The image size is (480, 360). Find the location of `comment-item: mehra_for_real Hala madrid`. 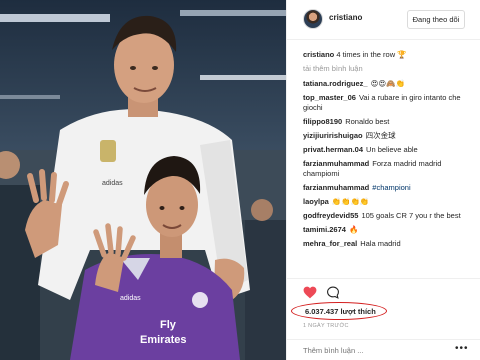

comment-item: mehra_for_real Hala madrid is located at coordinates (388, 244).